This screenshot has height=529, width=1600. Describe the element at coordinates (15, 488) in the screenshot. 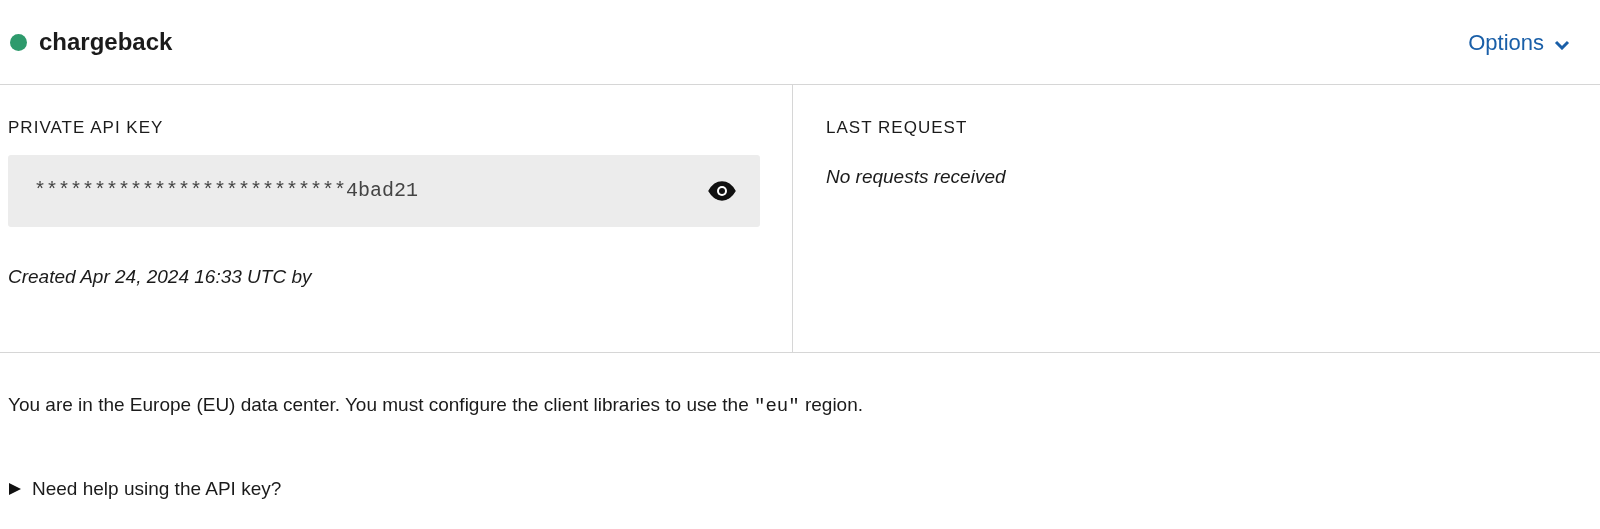

I see `triangle-icon` at that location.